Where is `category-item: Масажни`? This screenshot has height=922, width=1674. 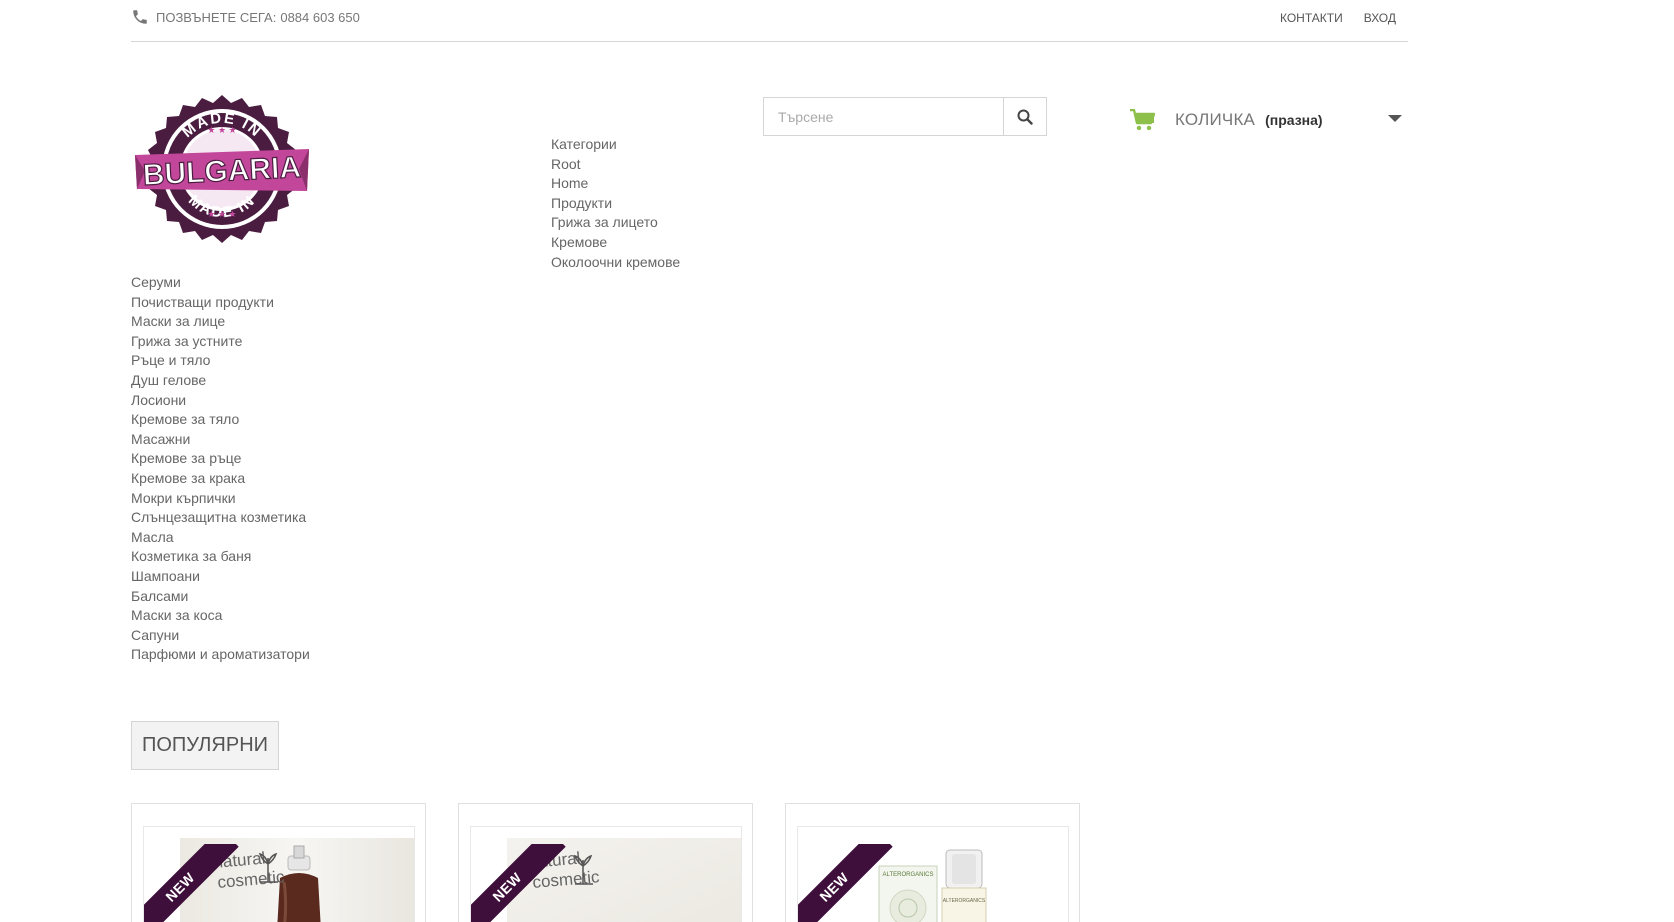 category-item: Масажни is located at coordinates (220, 440).